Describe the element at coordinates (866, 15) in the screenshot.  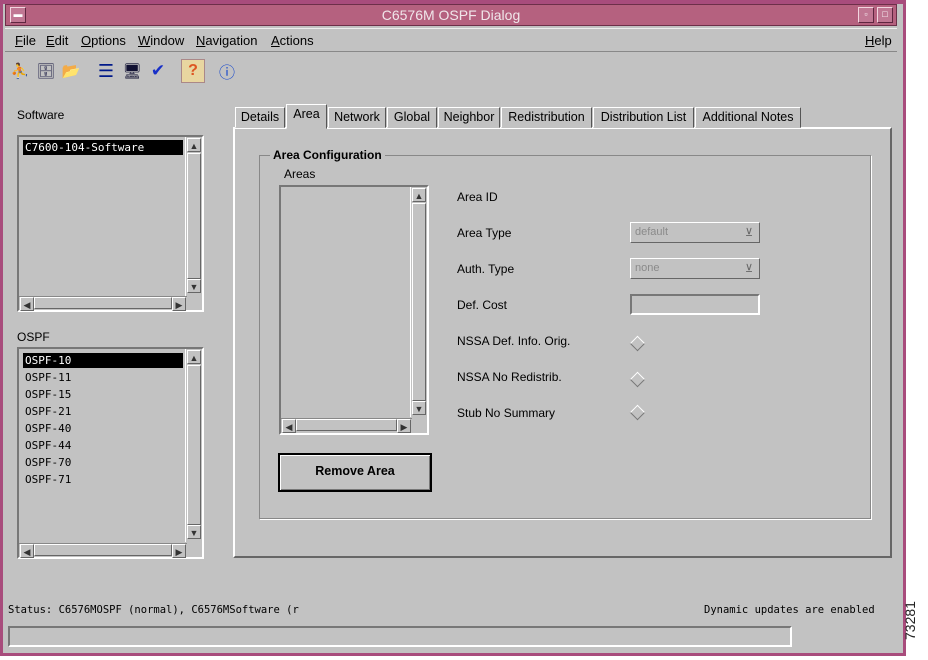
I see `minimize-icon: ▫` at that location.